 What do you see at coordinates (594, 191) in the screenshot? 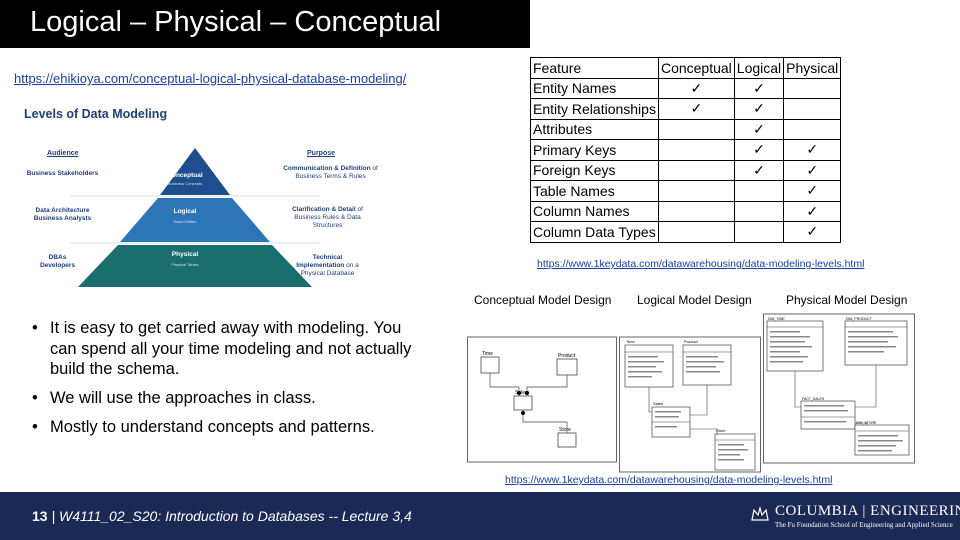
I see `feature-cell: Table Names` at bounding box center [594, 191].